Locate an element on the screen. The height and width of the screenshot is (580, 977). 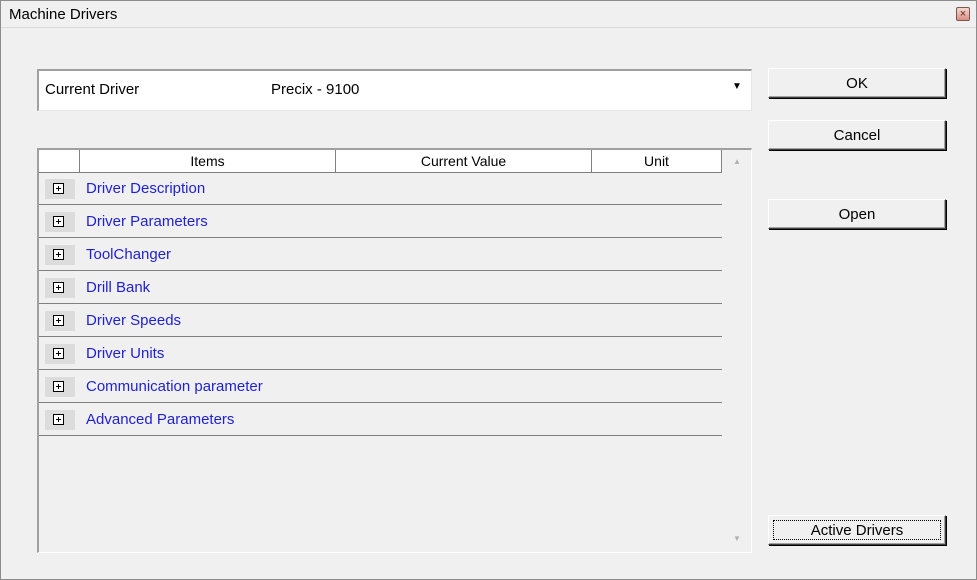
vertical-scrollbar: ▲ ▼ is located at coordinates (736, 351).